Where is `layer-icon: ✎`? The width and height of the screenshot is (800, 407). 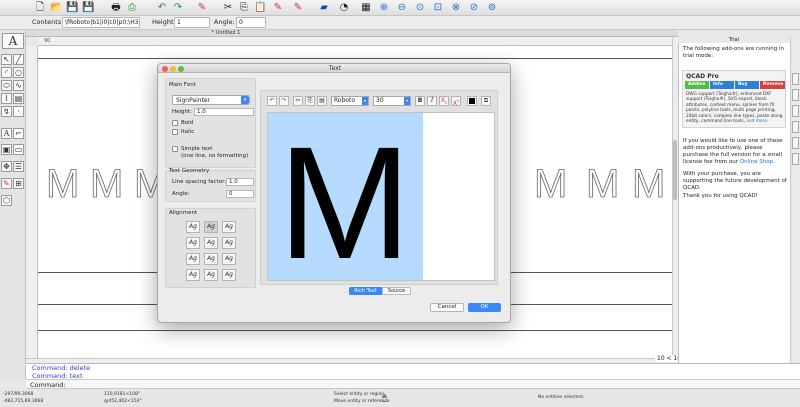 layer-icon: ✎ is located at coordinates (298, 8).